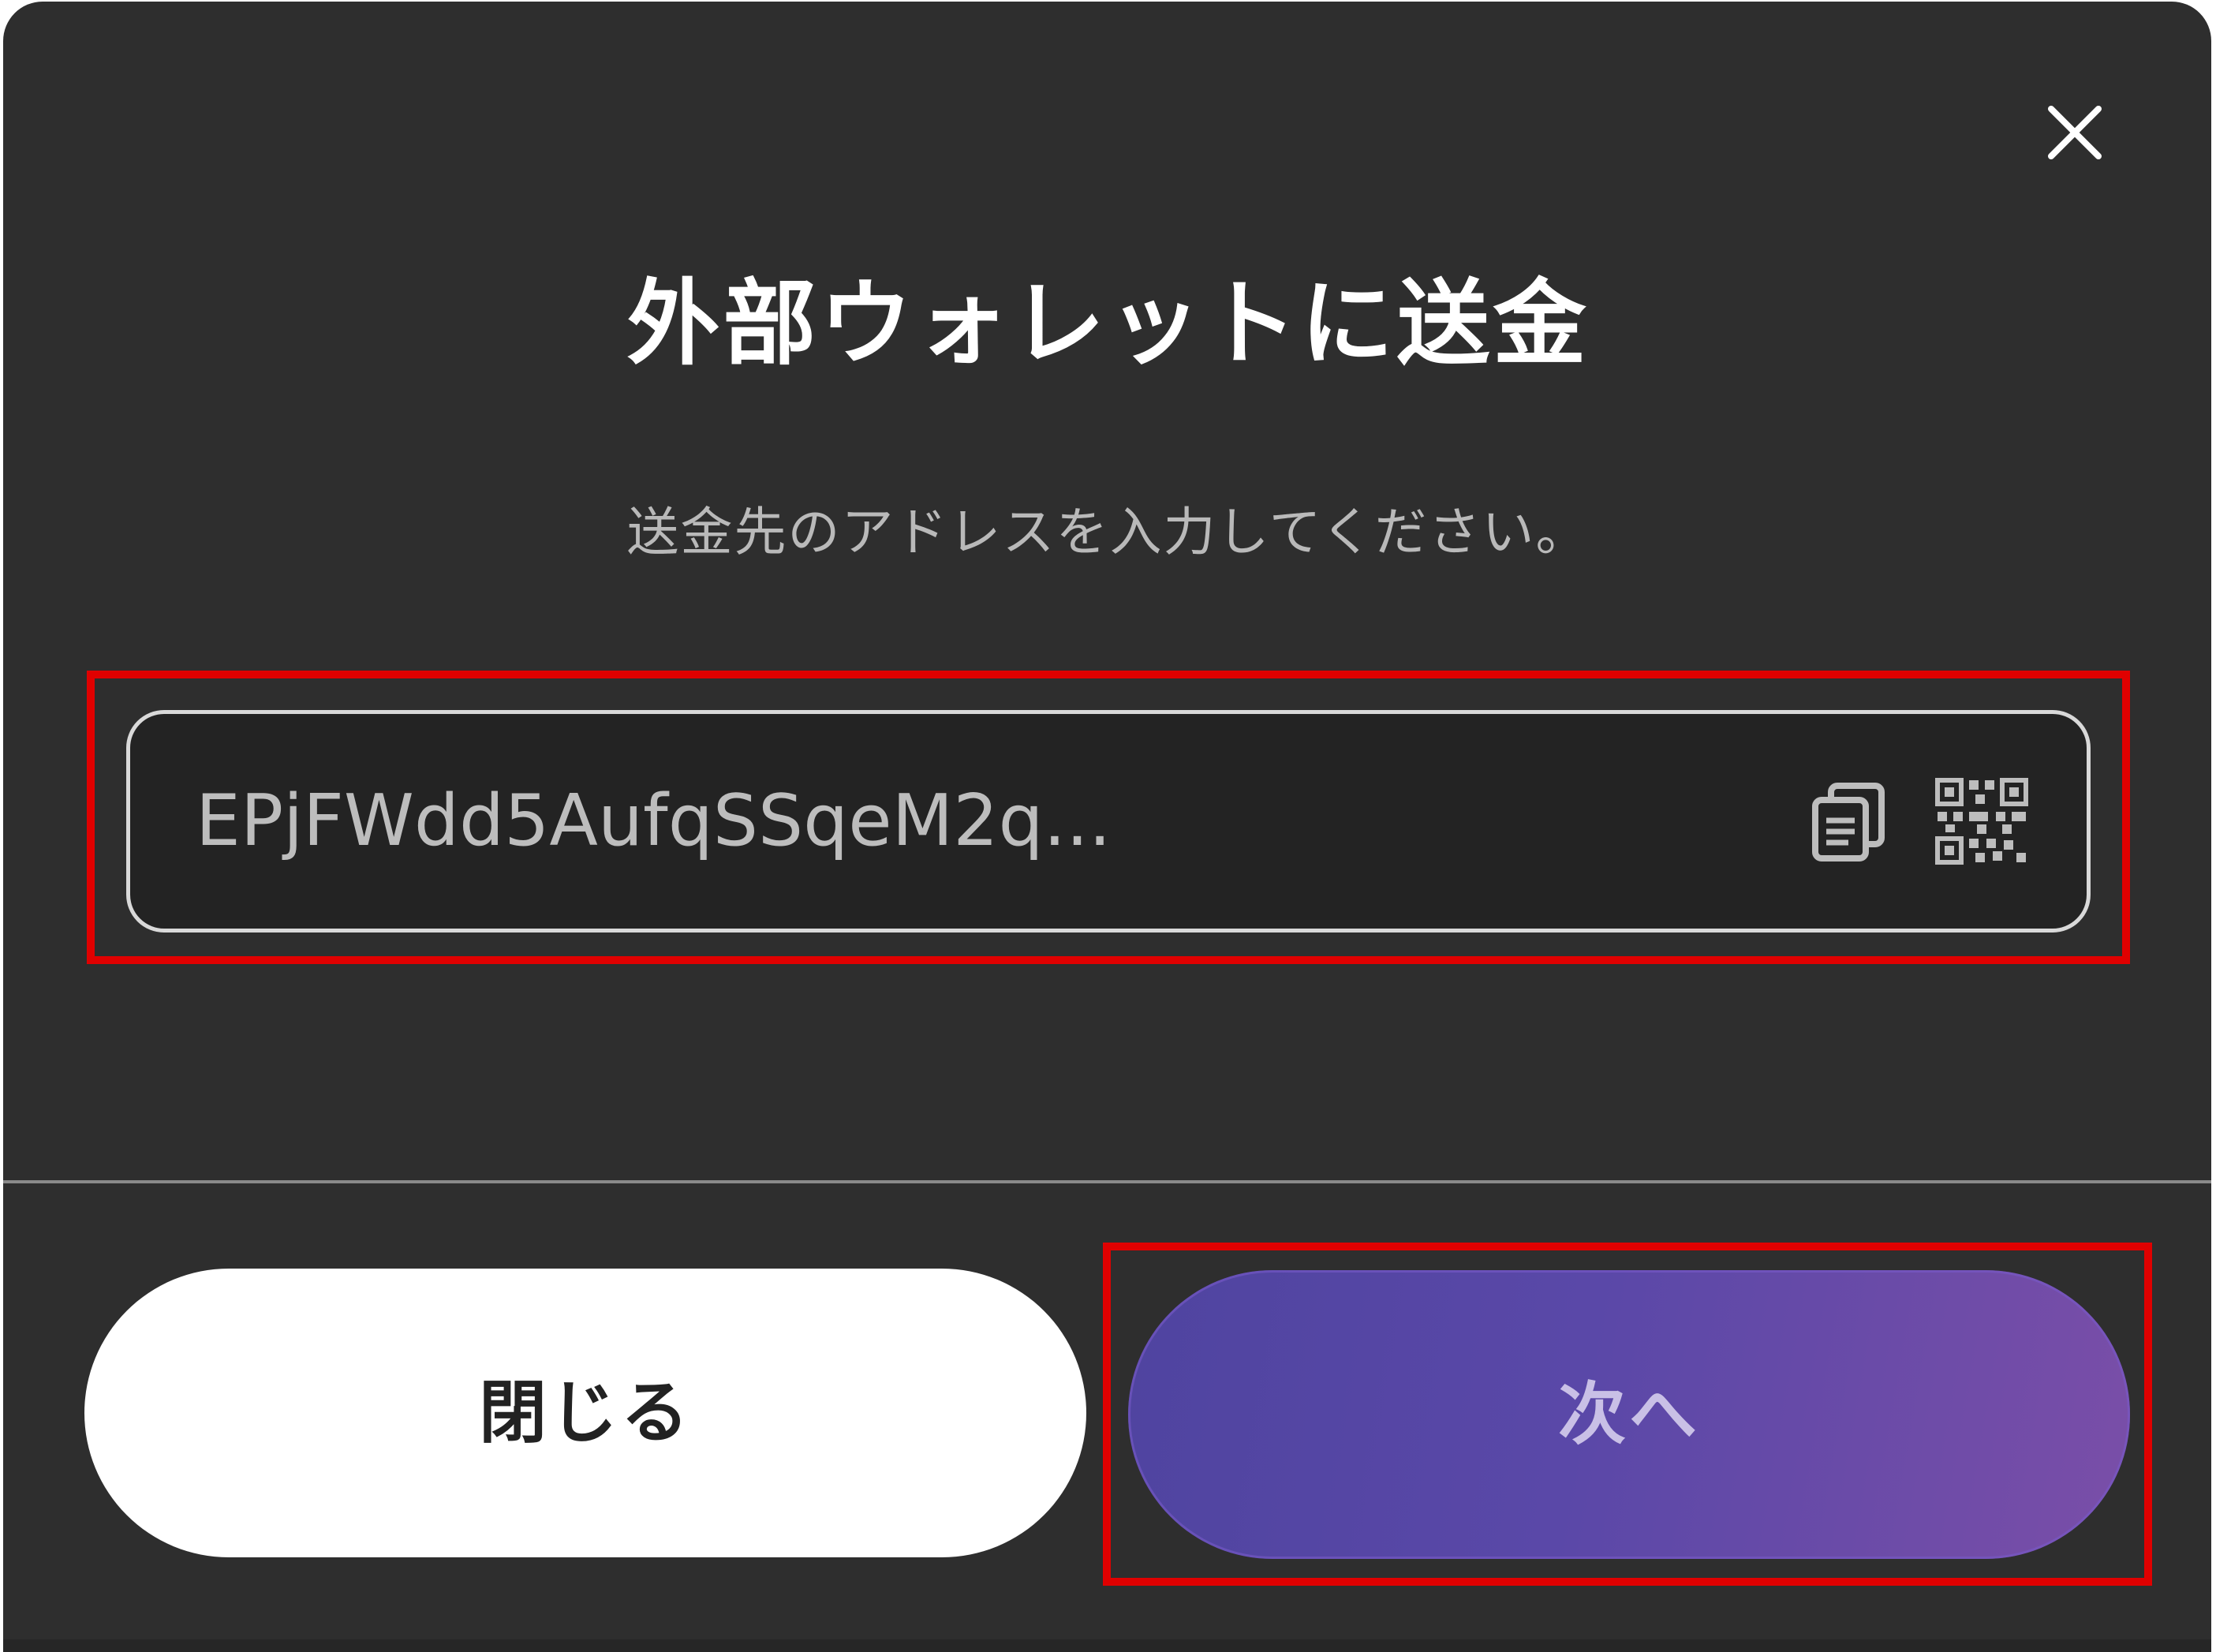  What do you see at coordinates (1108, 532) in the screenshot?
I see `dialog-instruction: 送金先のアドレスを入力してください。` at bounding box center [1108, 532].